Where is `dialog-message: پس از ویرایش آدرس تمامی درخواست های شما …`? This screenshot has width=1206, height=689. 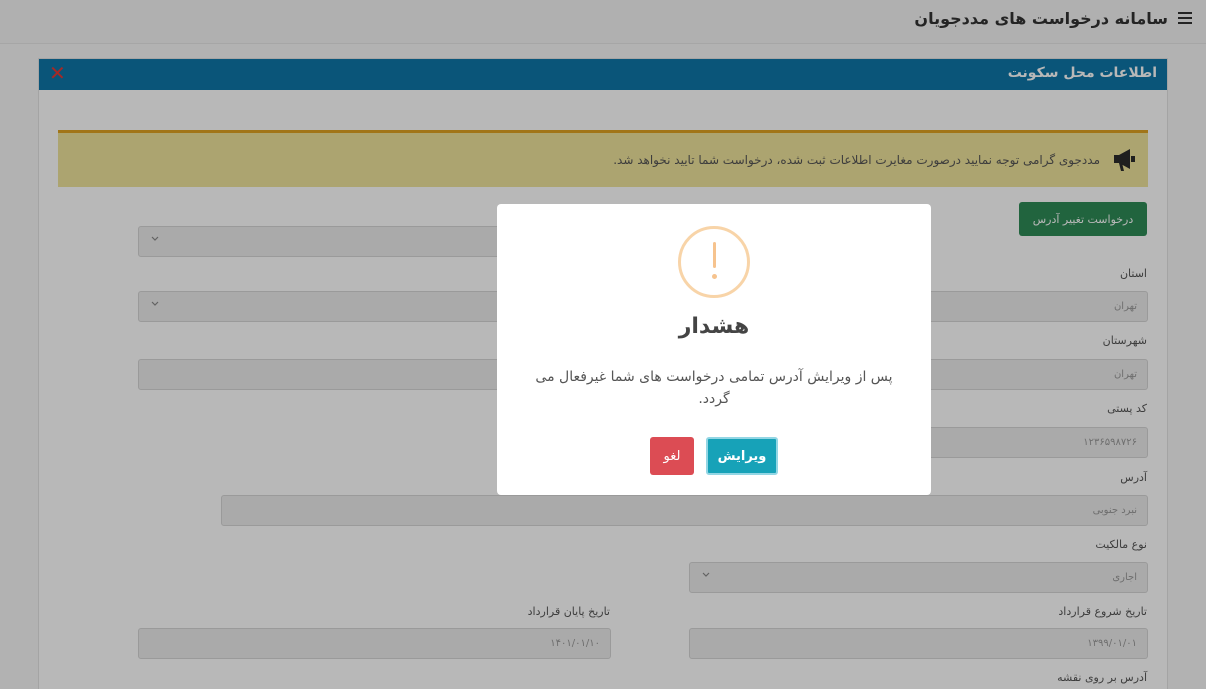
dialog-message: پس از ویرایش آدرس تمامی درخواست های شما … is located at coordinates (714, 388).